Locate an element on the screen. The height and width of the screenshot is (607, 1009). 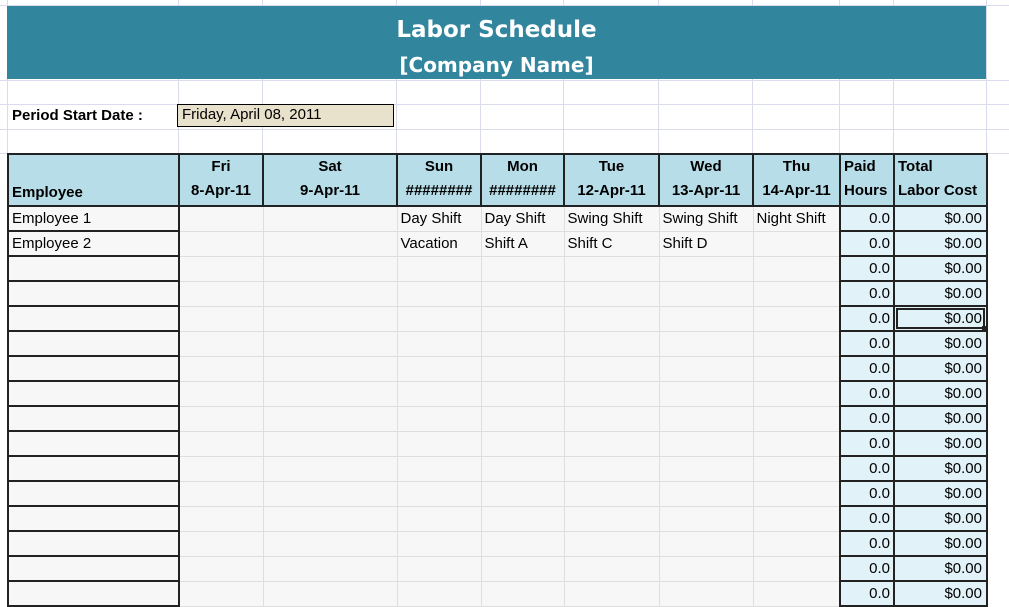
column-header-thu: Thu 14-Apr-11 is located at coordinates (796, 180).